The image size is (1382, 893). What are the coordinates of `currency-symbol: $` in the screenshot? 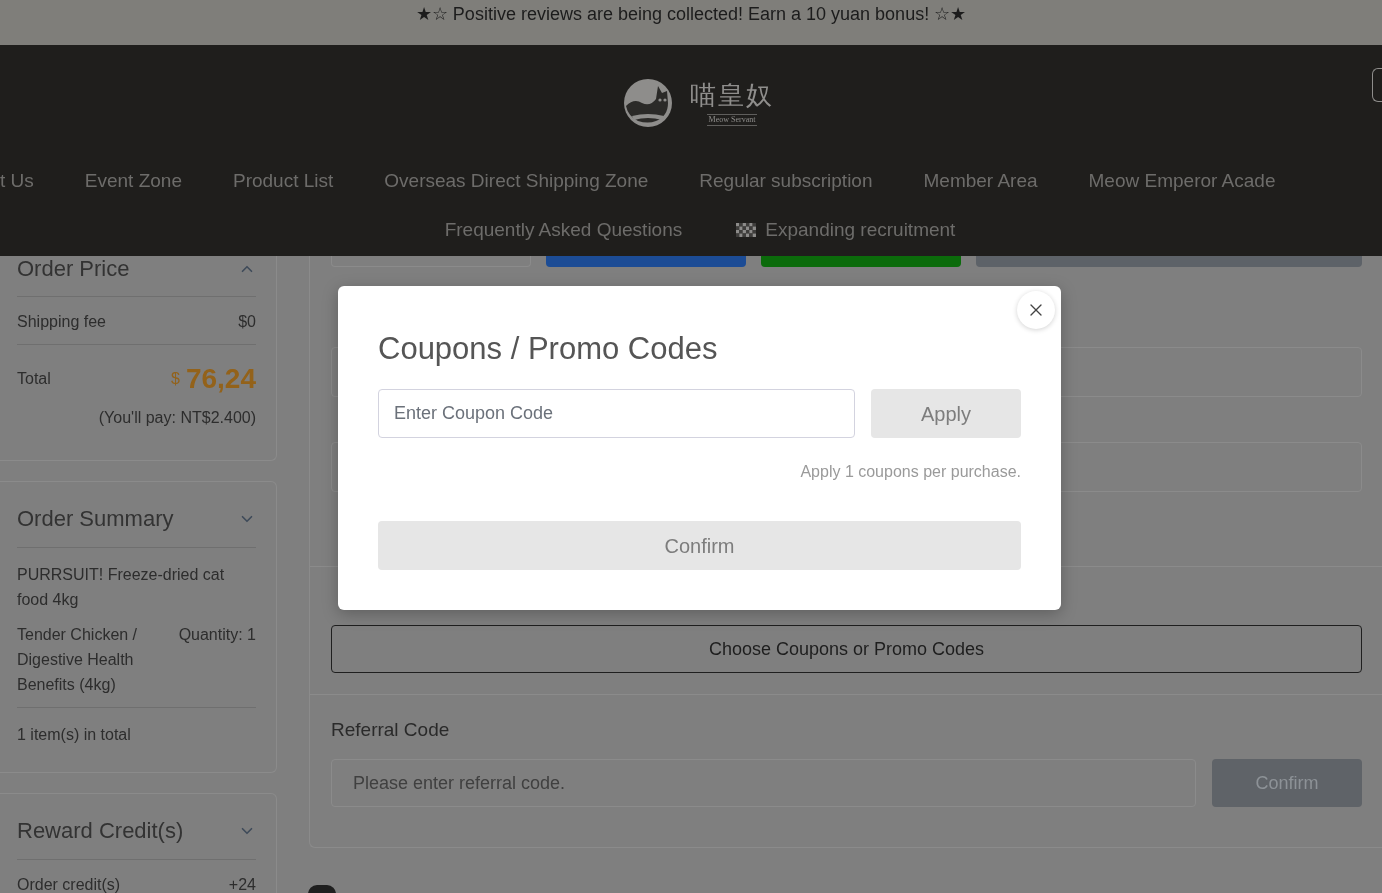 It's located at (175, 379).